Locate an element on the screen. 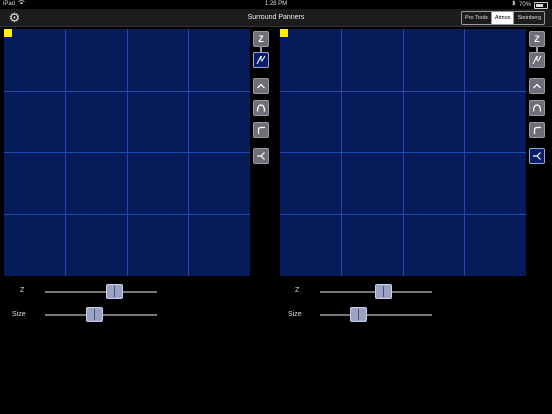  z-slider-track is located at coordinates (101, 292).